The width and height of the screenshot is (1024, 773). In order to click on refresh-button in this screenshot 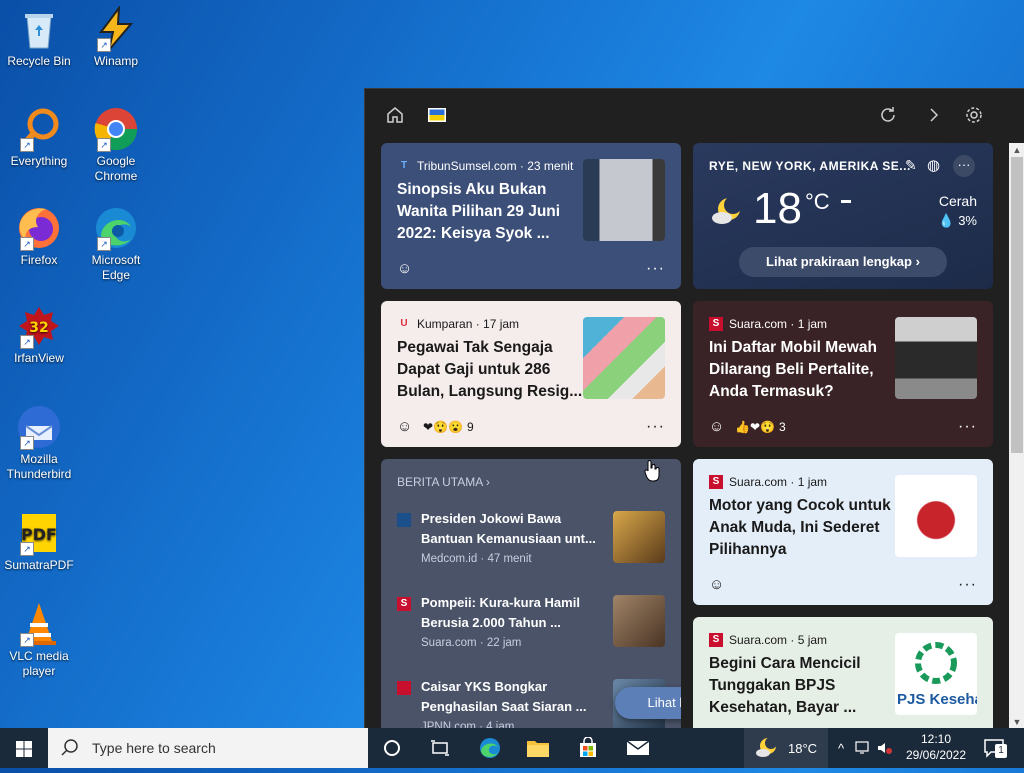, I will do `click(888, 117)`.